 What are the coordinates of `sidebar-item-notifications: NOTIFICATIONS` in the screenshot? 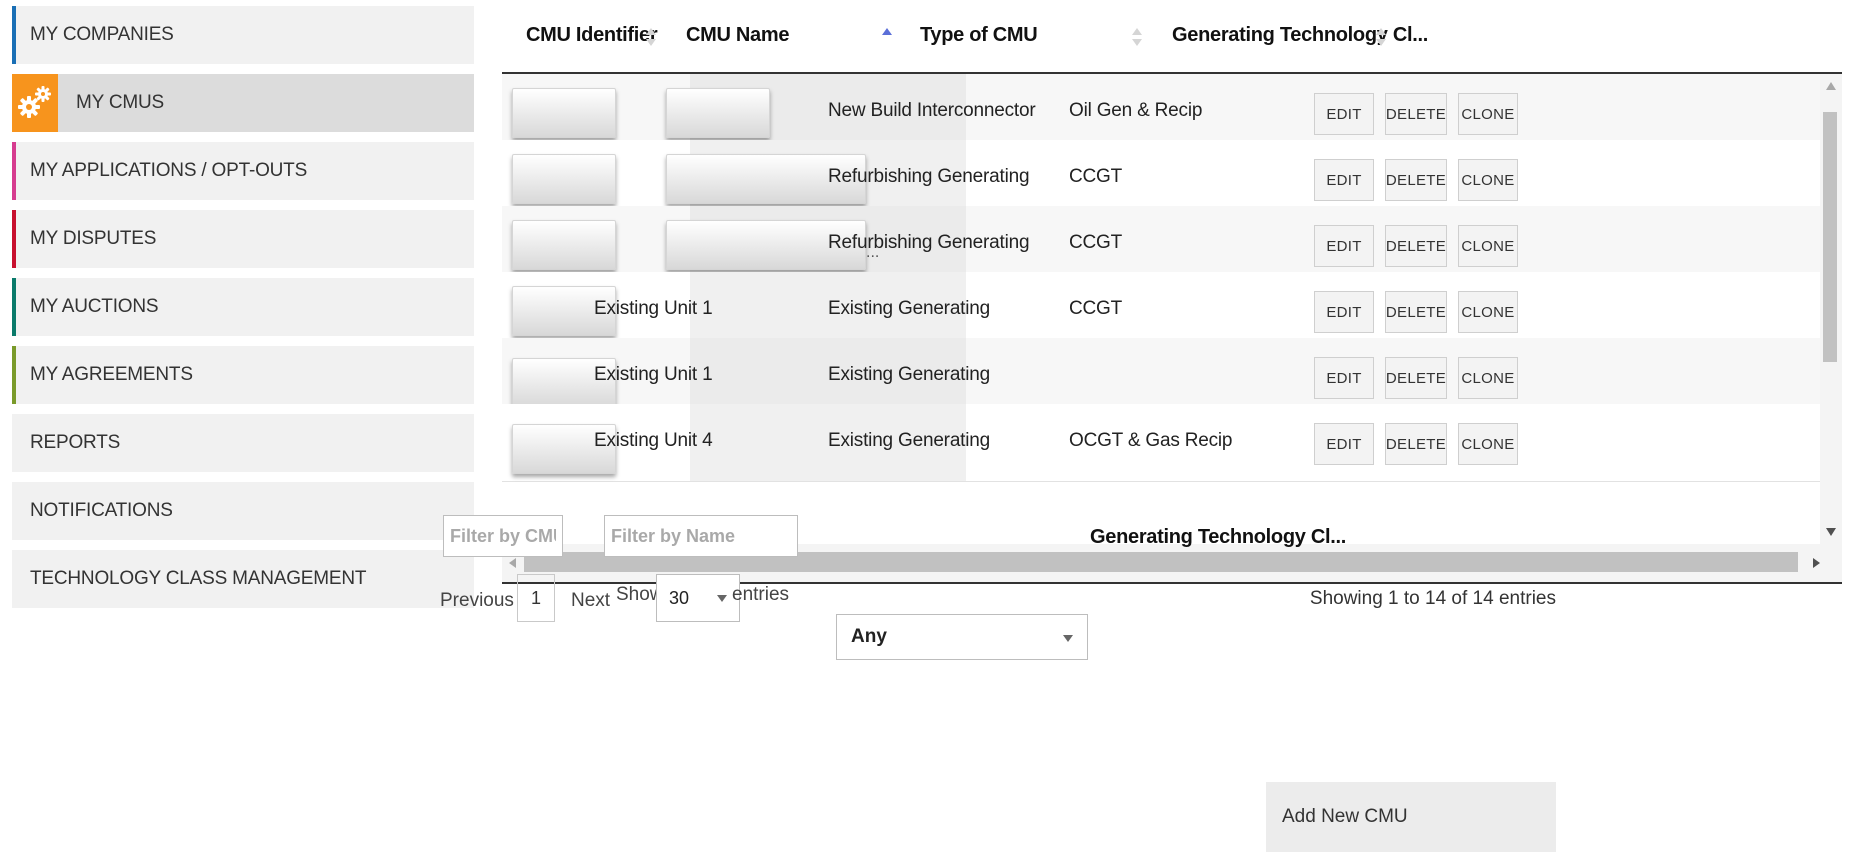 It's located at (243, 511).